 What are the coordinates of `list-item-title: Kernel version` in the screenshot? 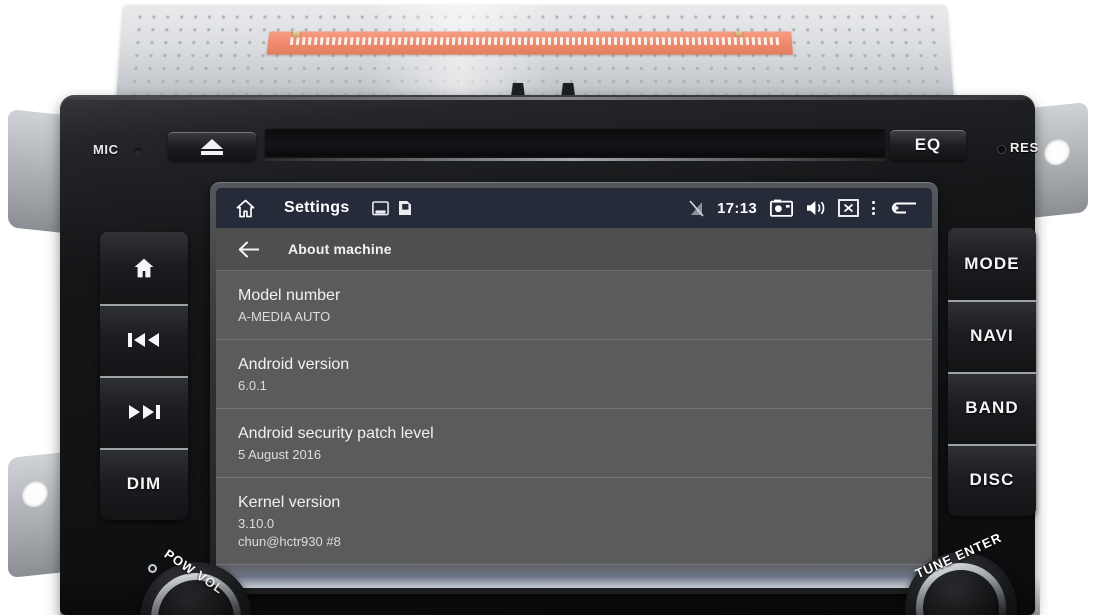 It's located at (289, 502).